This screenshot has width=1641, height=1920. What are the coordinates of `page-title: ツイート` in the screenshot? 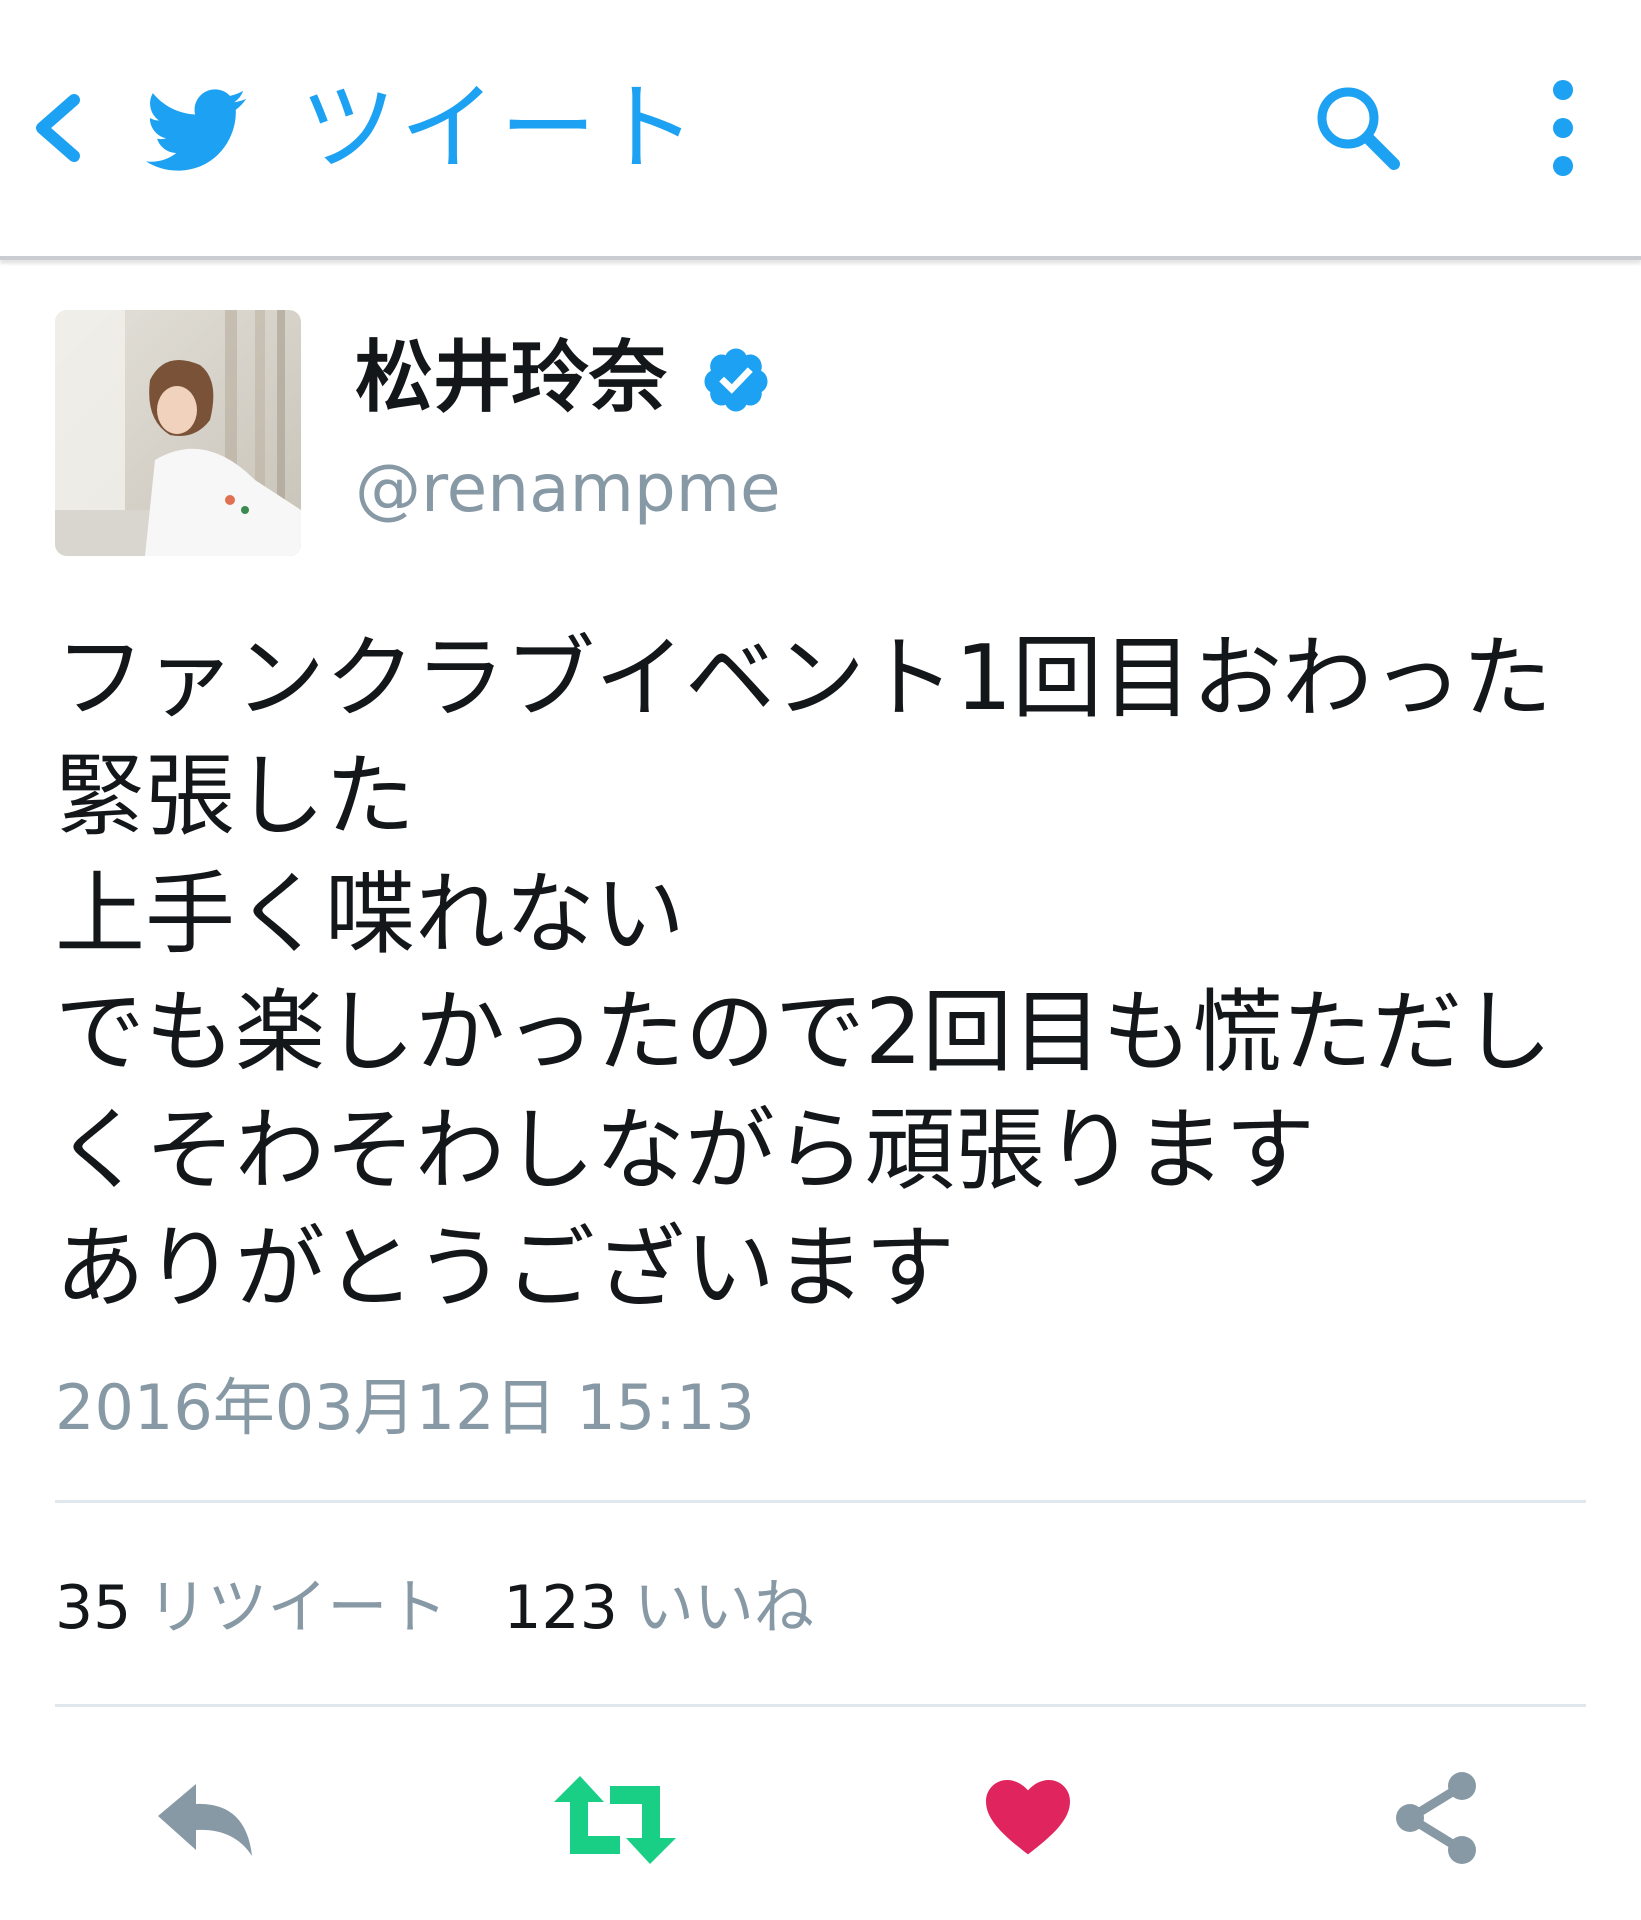 It's located at (500, 128).